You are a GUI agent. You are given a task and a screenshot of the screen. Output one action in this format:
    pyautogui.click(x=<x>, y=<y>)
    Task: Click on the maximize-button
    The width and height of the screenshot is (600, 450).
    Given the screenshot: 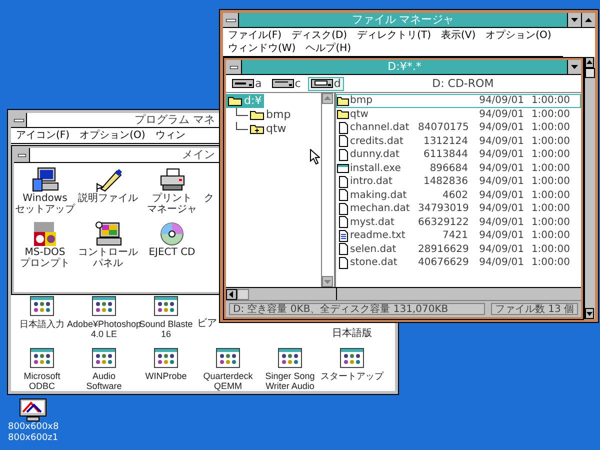 What is the action you would take?
    pyautogui.click(x=588, y=20)
    